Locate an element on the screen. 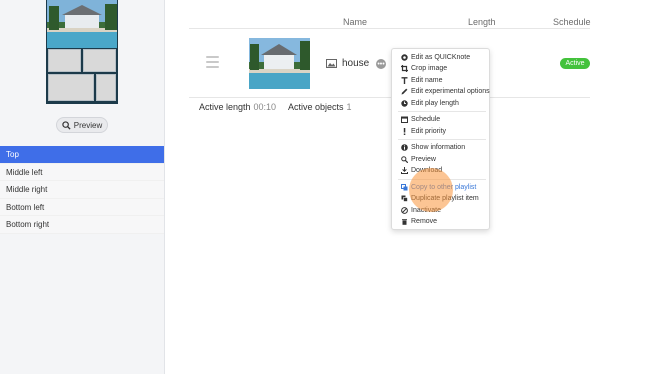  active-objects-value: 1 is located at coordinates (349, 107).